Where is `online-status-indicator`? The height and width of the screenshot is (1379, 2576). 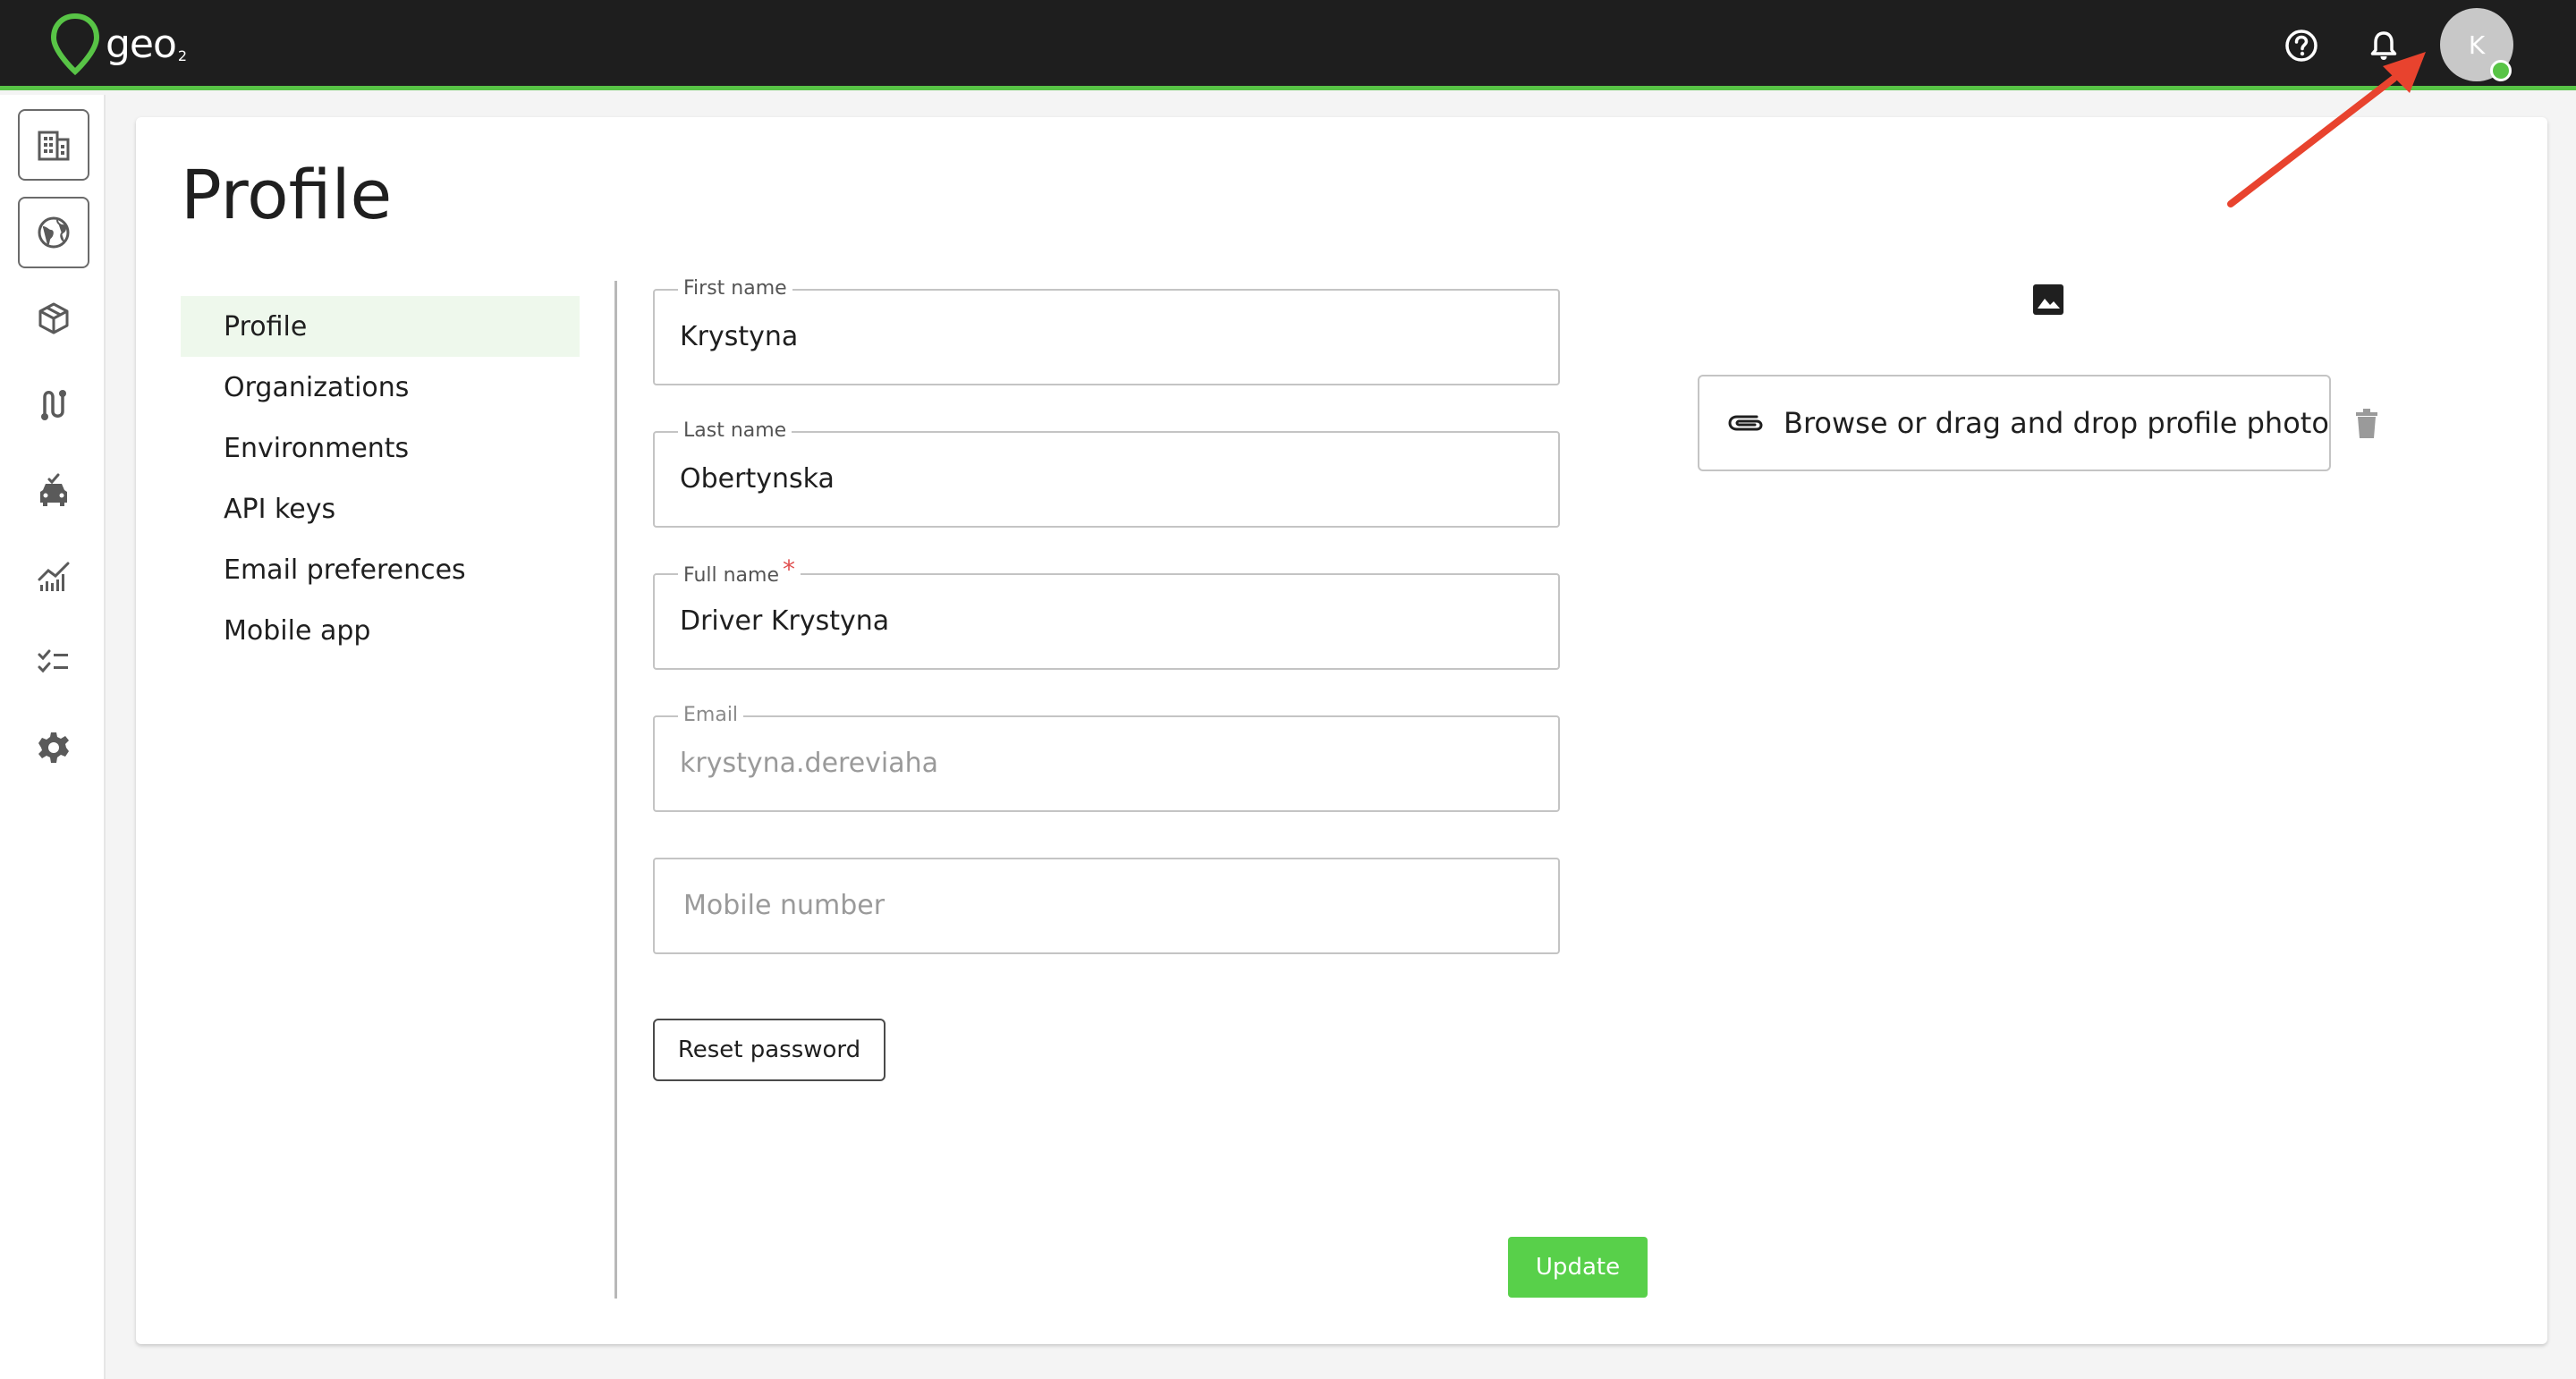
online-status-indicator is located at coordinates (2501, 70).